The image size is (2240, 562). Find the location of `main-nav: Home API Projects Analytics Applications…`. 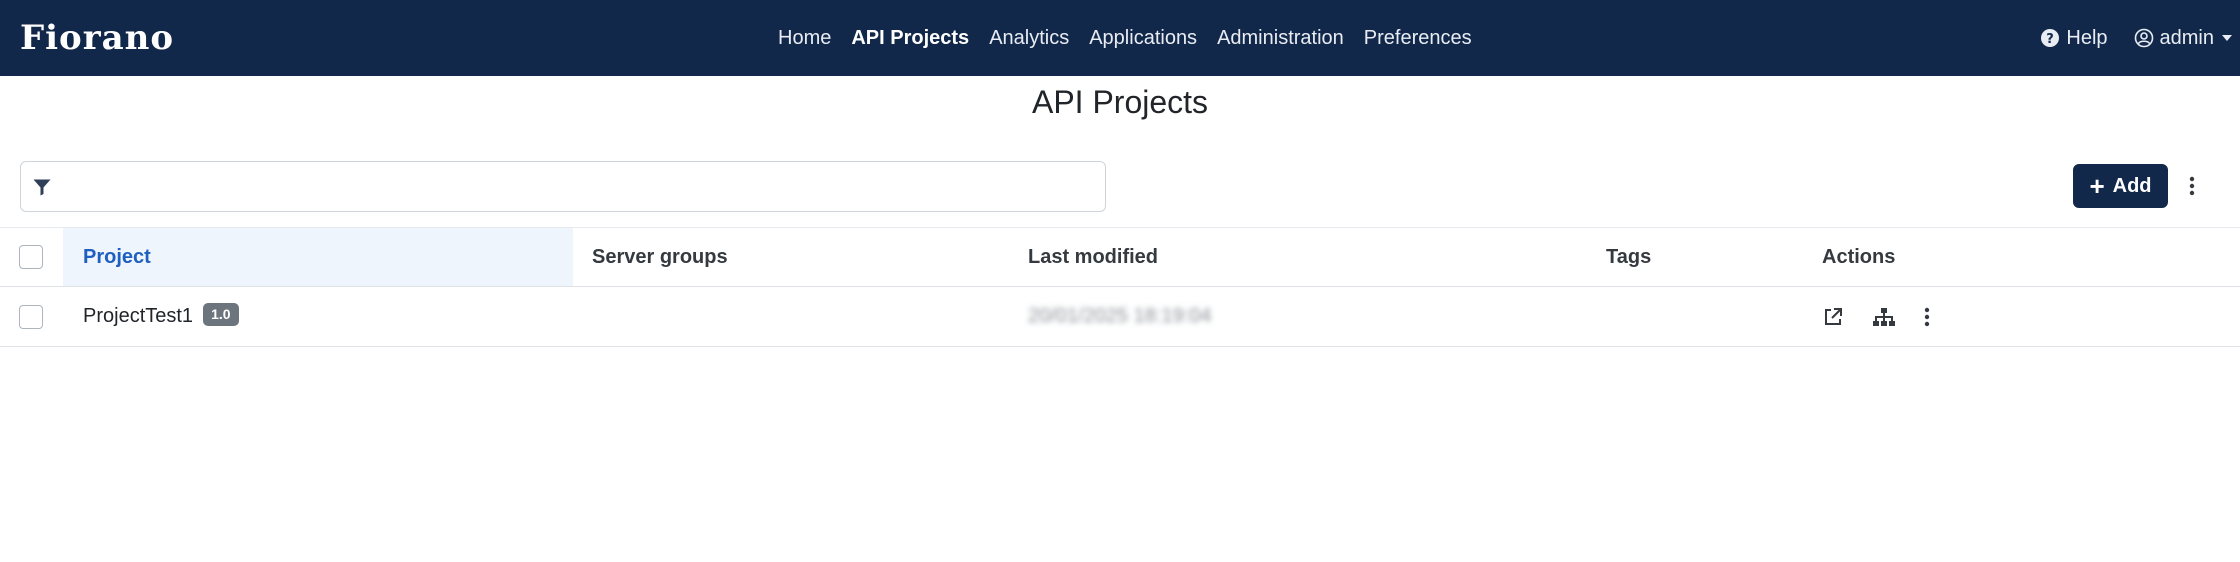

main-nav: Home API Projects Analytics Applications… is located at coordinates (1135, 38).